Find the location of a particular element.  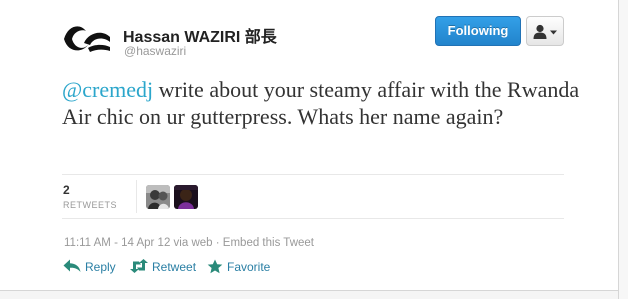

reply-icon is located at coordinates (72, 265).